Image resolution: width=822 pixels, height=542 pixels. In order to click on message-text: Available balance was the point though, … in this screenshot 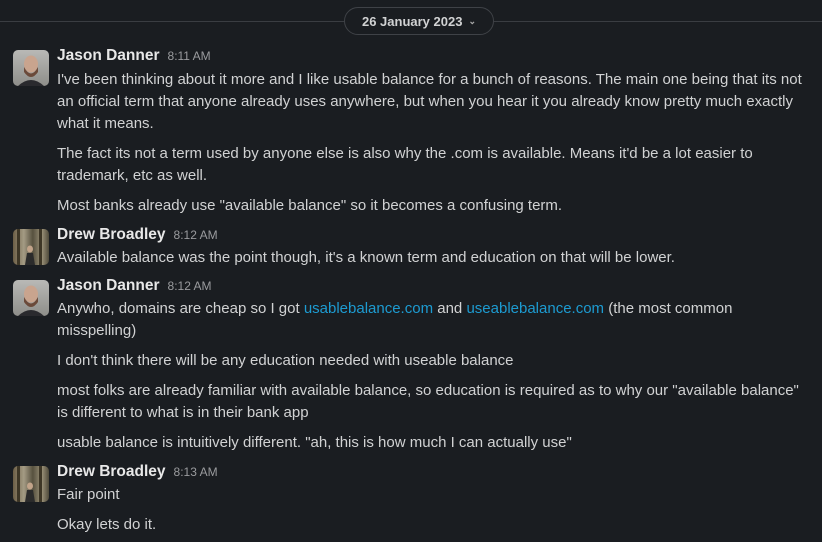, I will do `click(366, 257)`.